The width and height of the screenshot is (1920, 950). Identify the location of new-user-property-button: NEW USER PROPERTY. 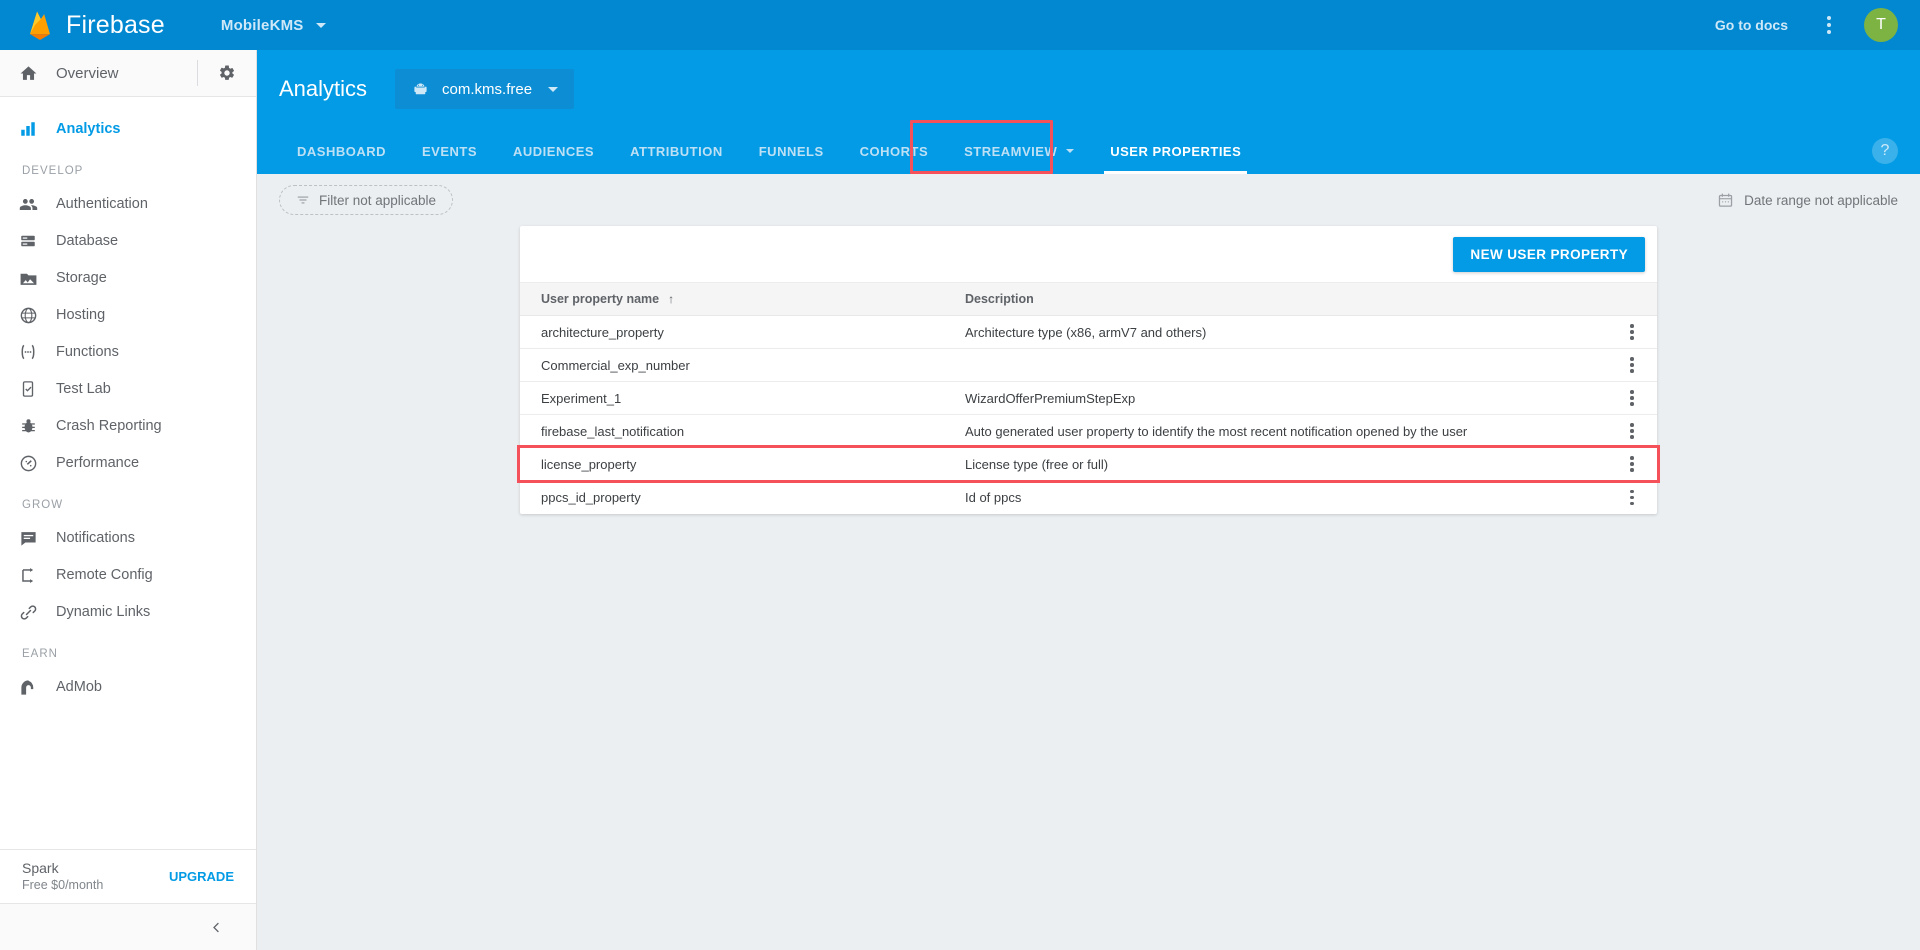
(1549, 254).